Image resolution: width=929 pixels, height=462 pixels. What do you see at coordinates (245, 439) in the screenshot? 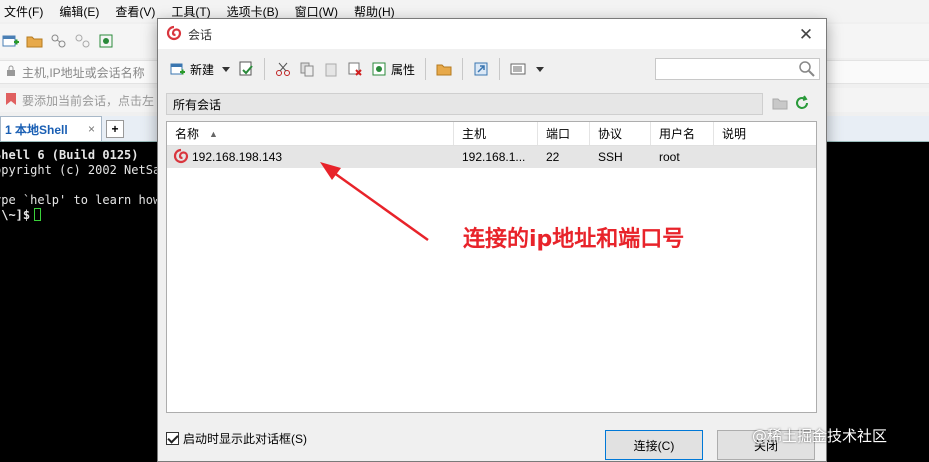
I see `show-on-startup-label: 启动时显示此对话框(S)` at bounding box center [245, 439].